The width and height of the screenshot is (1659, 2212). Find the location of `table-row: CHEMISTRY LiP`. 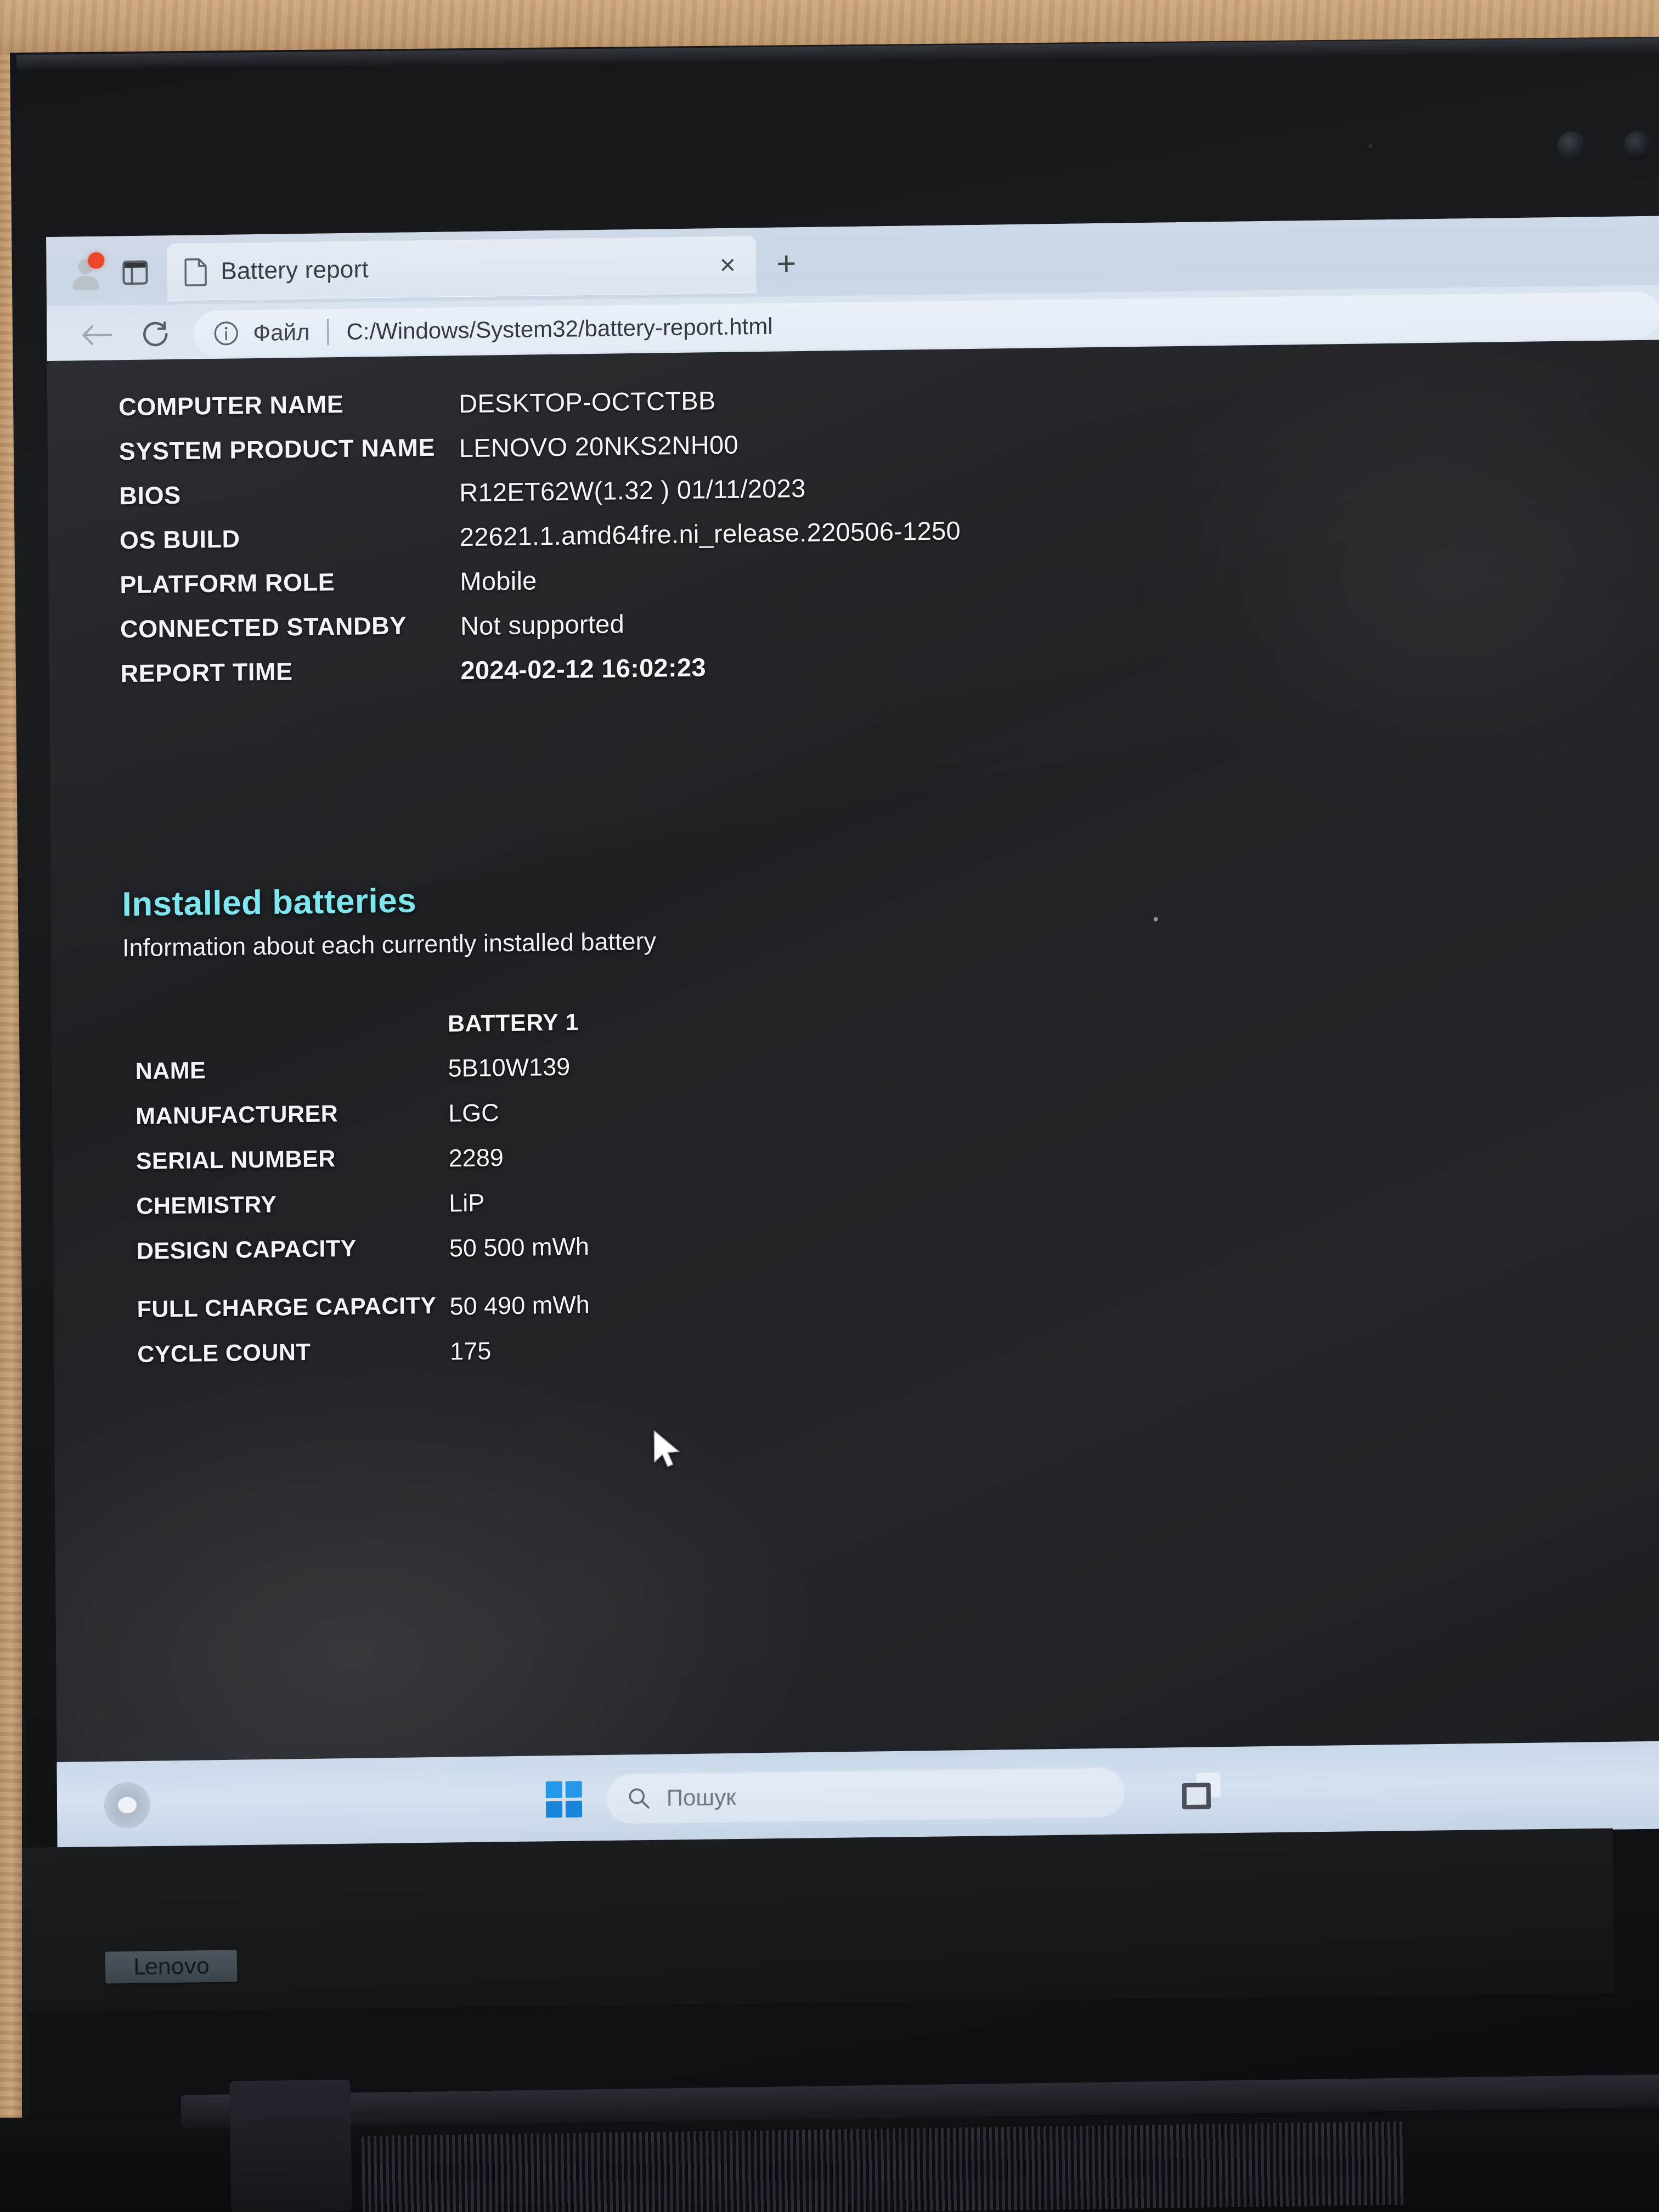

table-row: CHEMISTRY LiP is located at coordinates (362, 1212).